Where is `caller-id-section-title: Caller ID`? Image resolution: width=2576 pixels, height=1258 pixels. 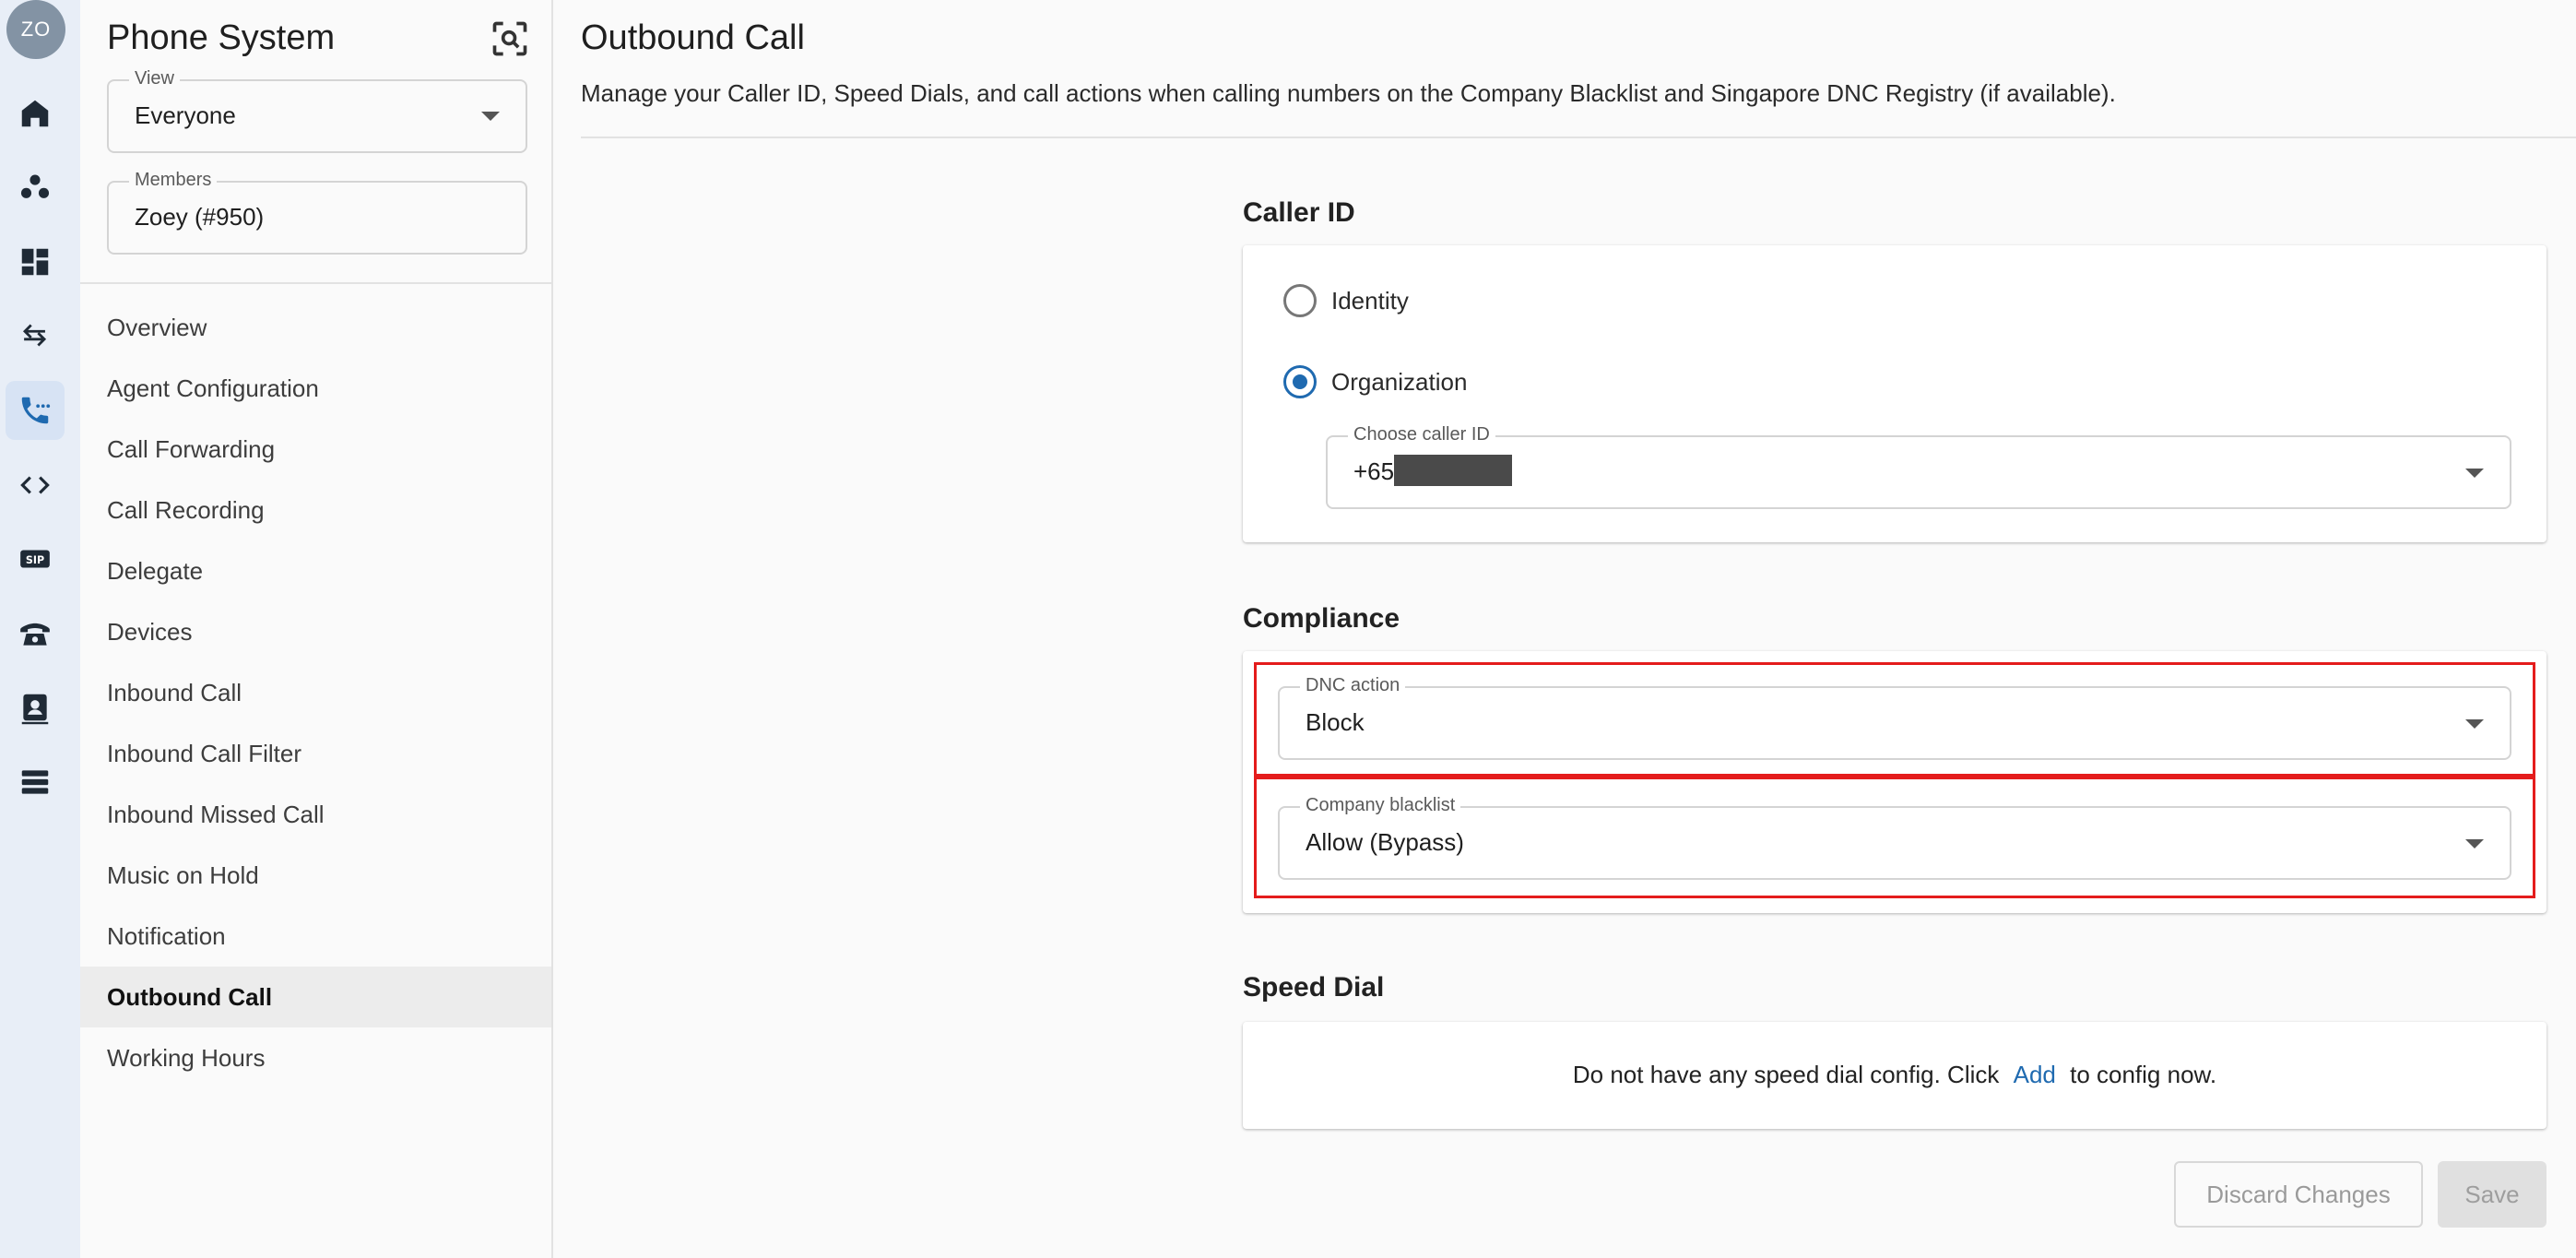
caller-id-section-title: Caller ID is located at coordinates (1299, 212).